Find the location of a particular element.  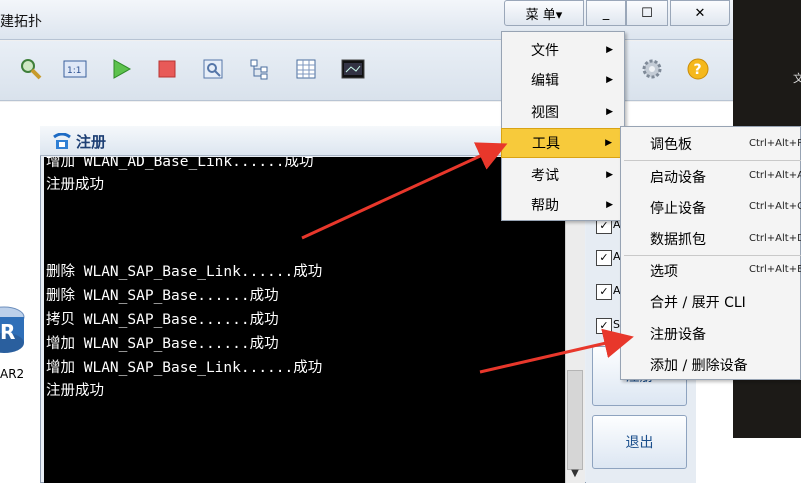

scroll-down-icon: ▼ is located at coordinates (575, 475).